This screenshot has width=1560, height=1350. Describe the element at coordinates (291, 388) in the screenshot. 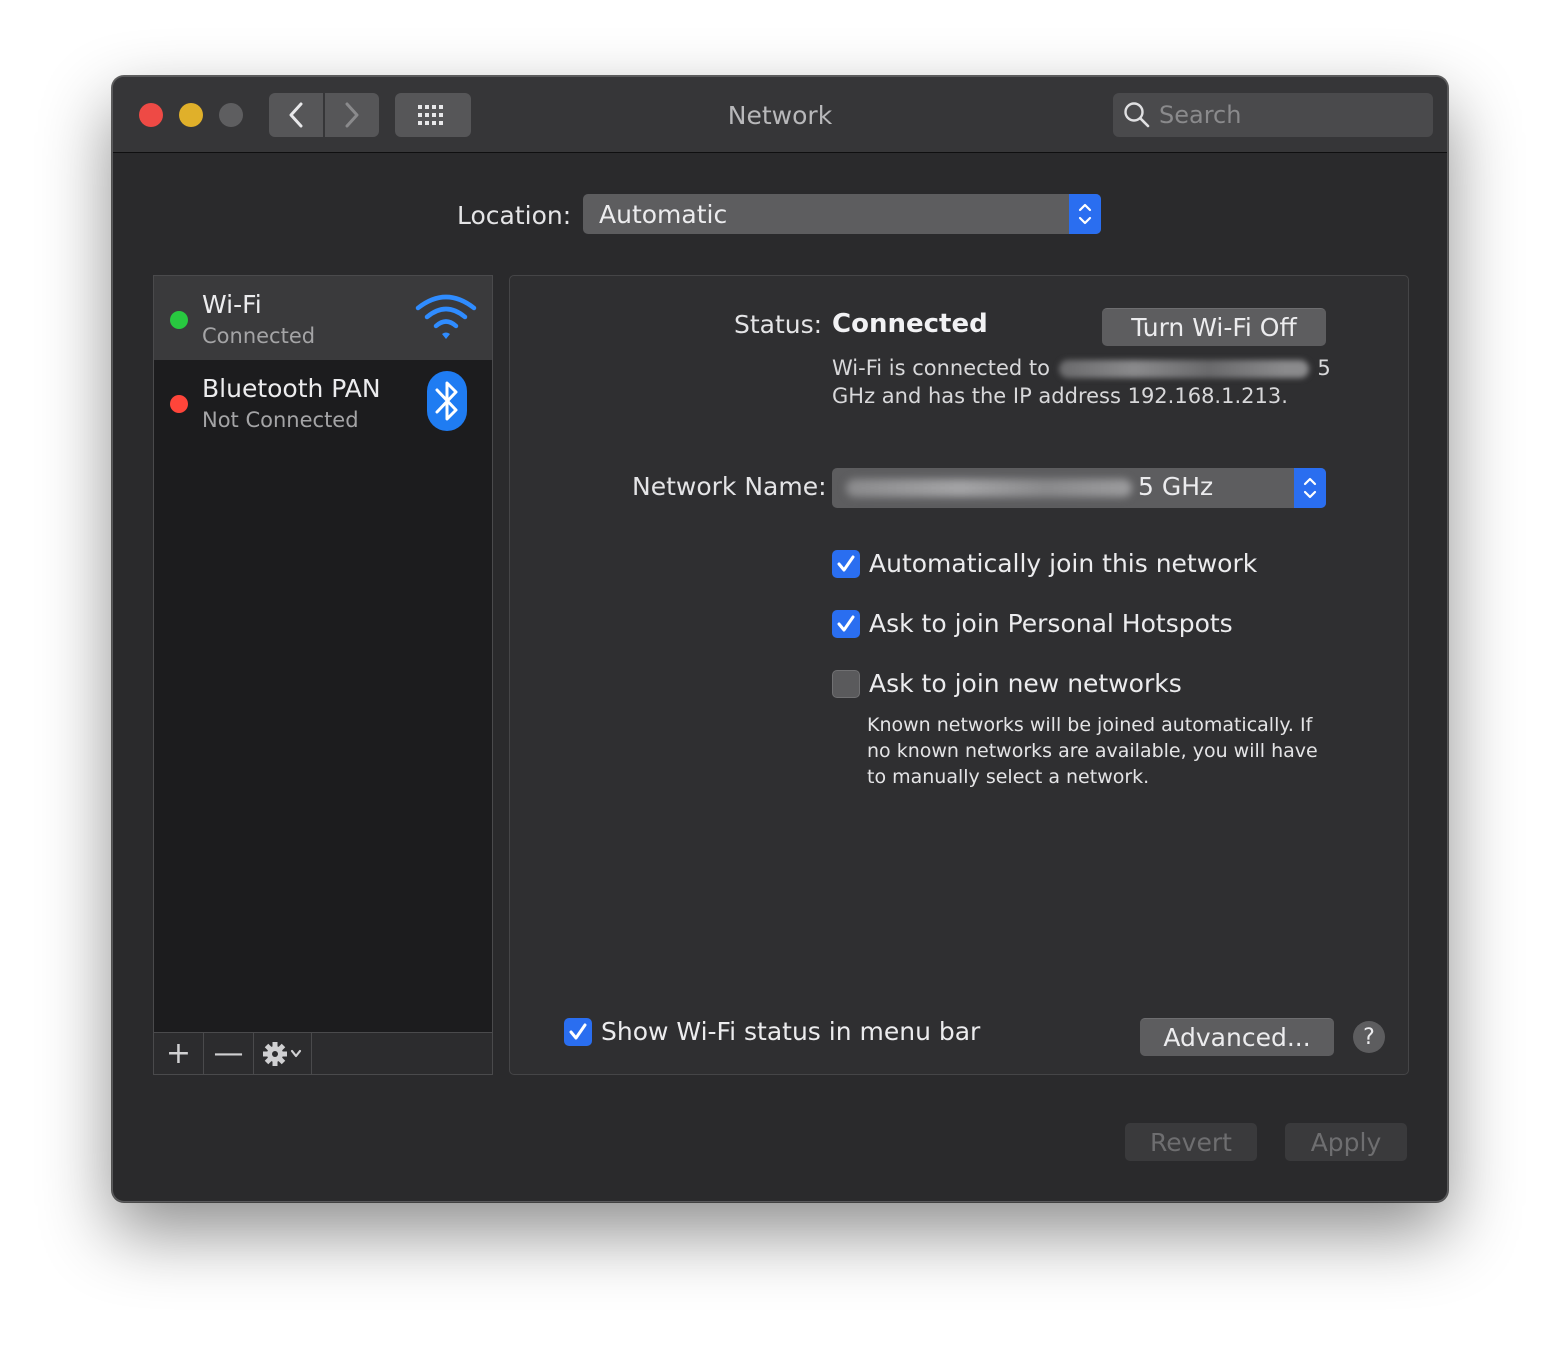

I see `service-name: Bluetooth PAN` at that location.